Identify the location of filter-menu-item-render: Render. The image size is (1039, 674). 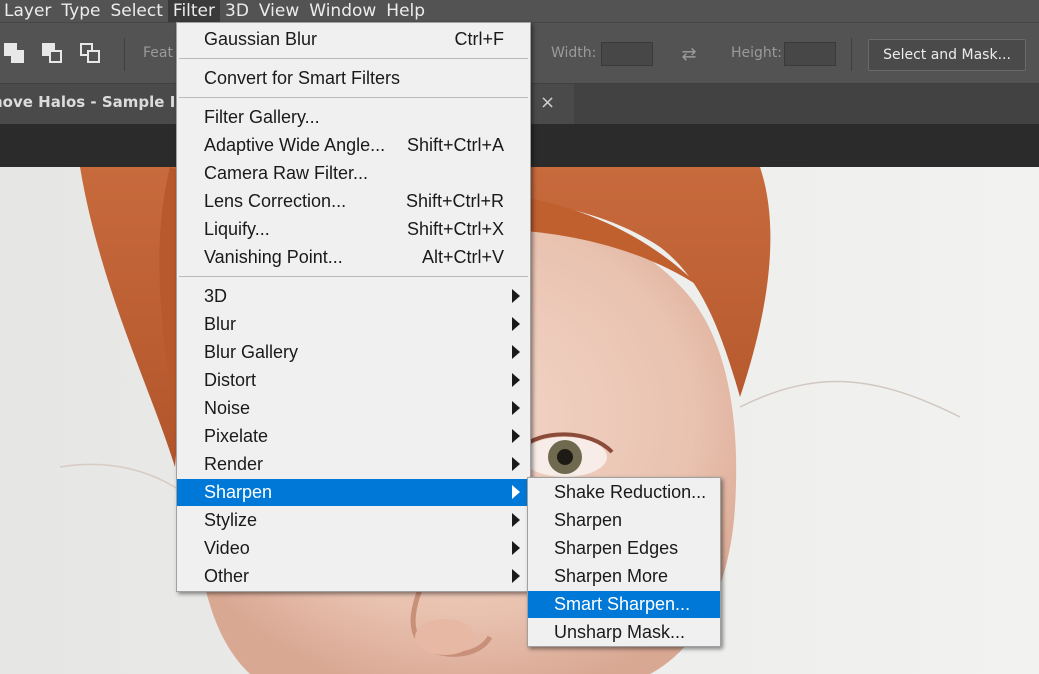
(353, 464).